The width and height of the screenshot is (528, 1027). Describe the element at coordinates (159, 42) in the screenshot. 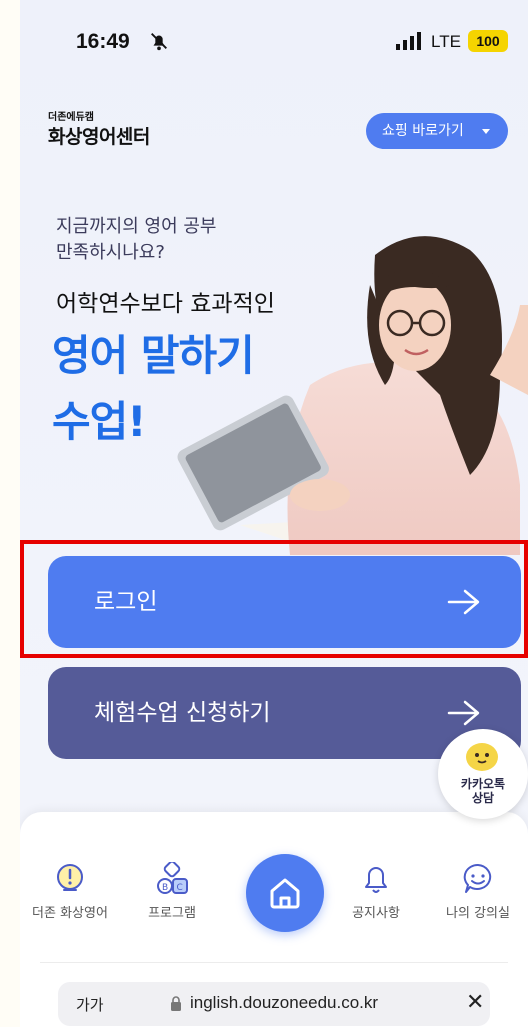

I see `silent-mode-icon` at that location.